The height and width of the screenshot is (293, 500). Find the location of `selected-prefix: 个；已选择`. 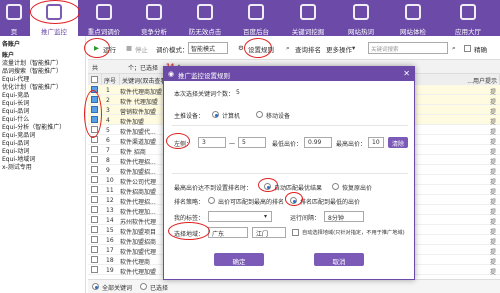

selected-prefix: 个；已选择 is located at coordinates (143, 68).